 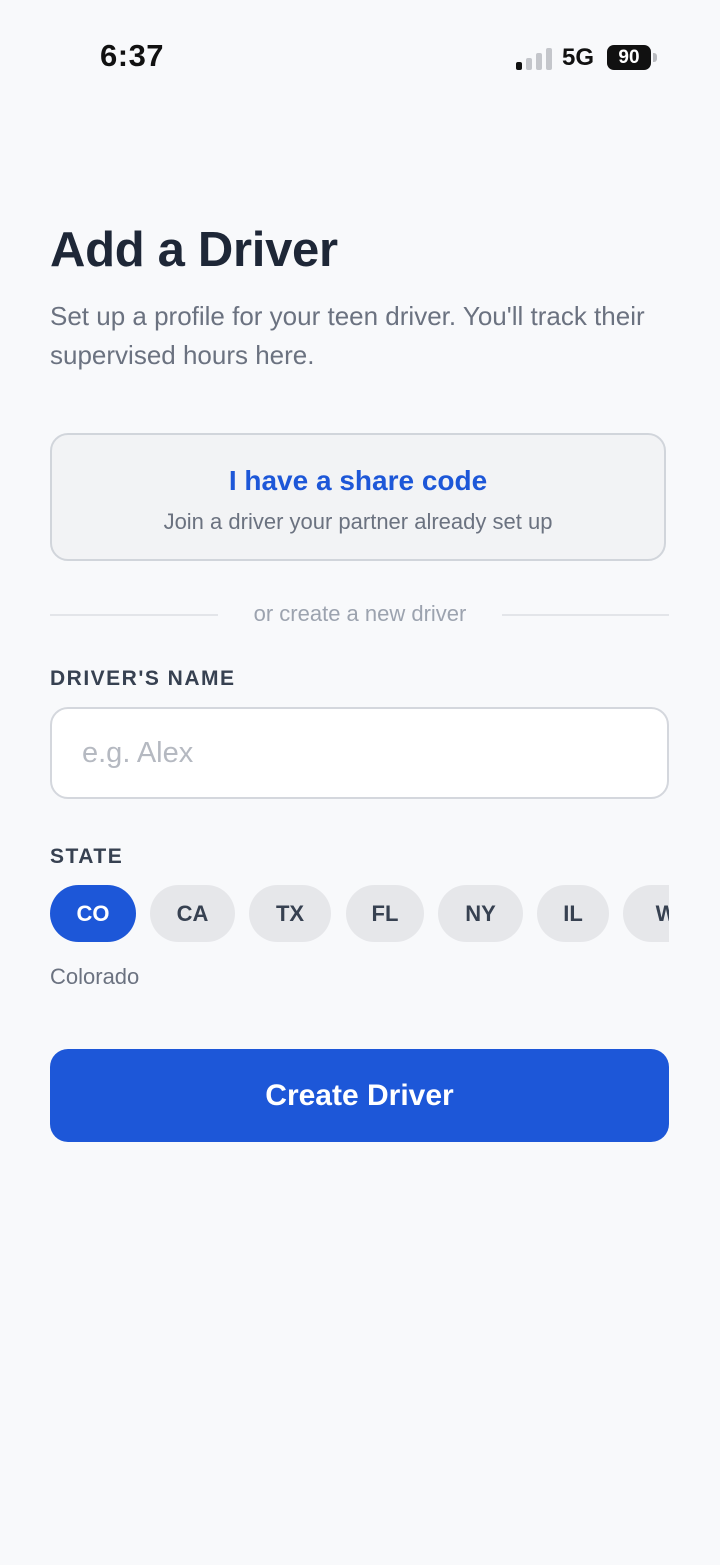 I want to click on divider-text: or create a new driver, so click(x=360, y=613).